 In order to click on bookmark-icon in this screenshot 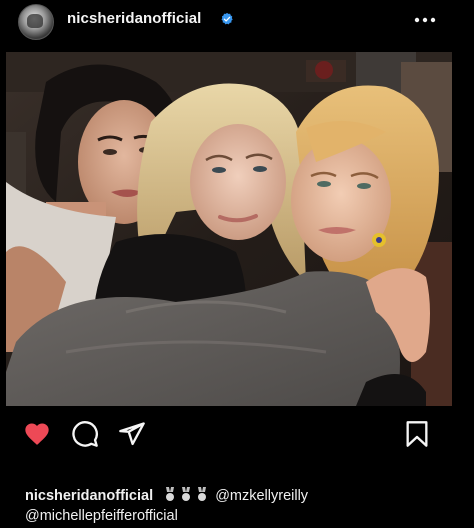, I will do `click(417, 434)`.